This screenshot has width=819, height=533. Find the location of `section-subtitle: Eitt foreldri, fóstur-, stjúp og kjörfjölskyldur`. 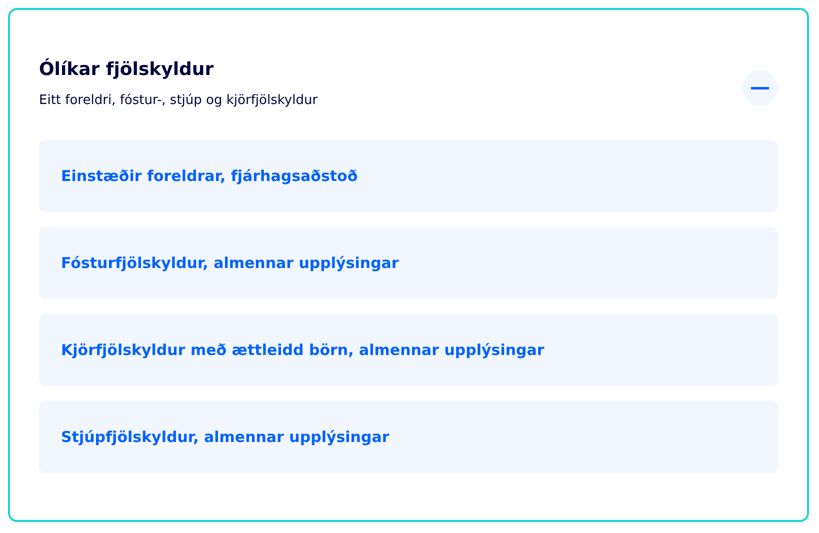

section-subtitle: Eitt foreldri, fóstur-, stjúp og kjörfjölskyldur is located at coordinates (178, 101).